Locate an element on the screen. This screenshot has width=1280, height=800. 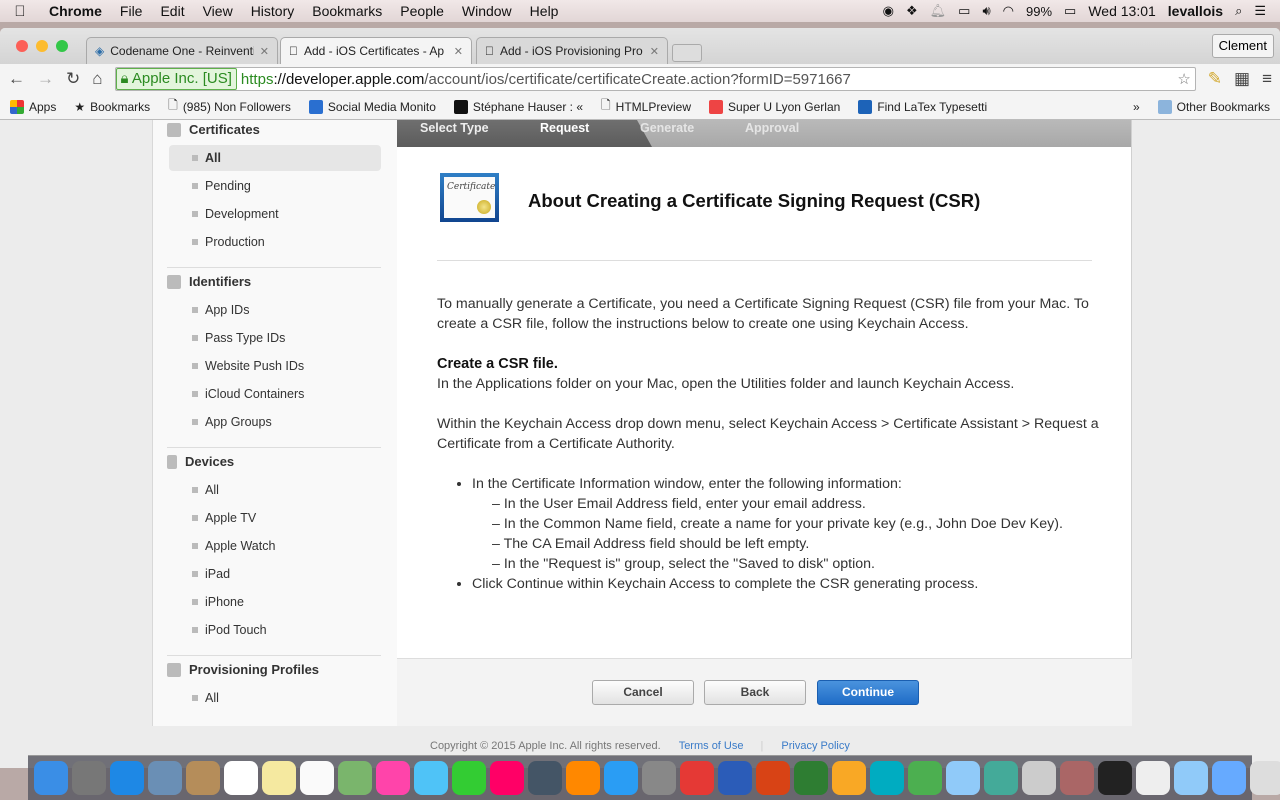
sidebar-item-apple-watch: Apple Watch is located at coordinates (275, 546).